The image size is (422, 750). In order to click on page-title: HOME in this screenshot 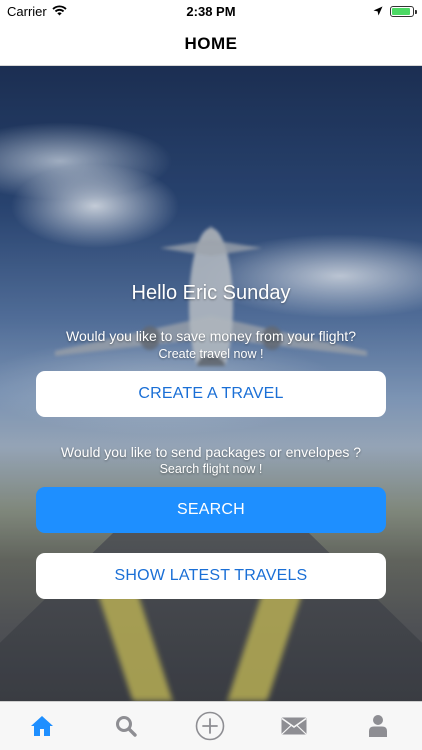, I will do `click(211, 43)`.